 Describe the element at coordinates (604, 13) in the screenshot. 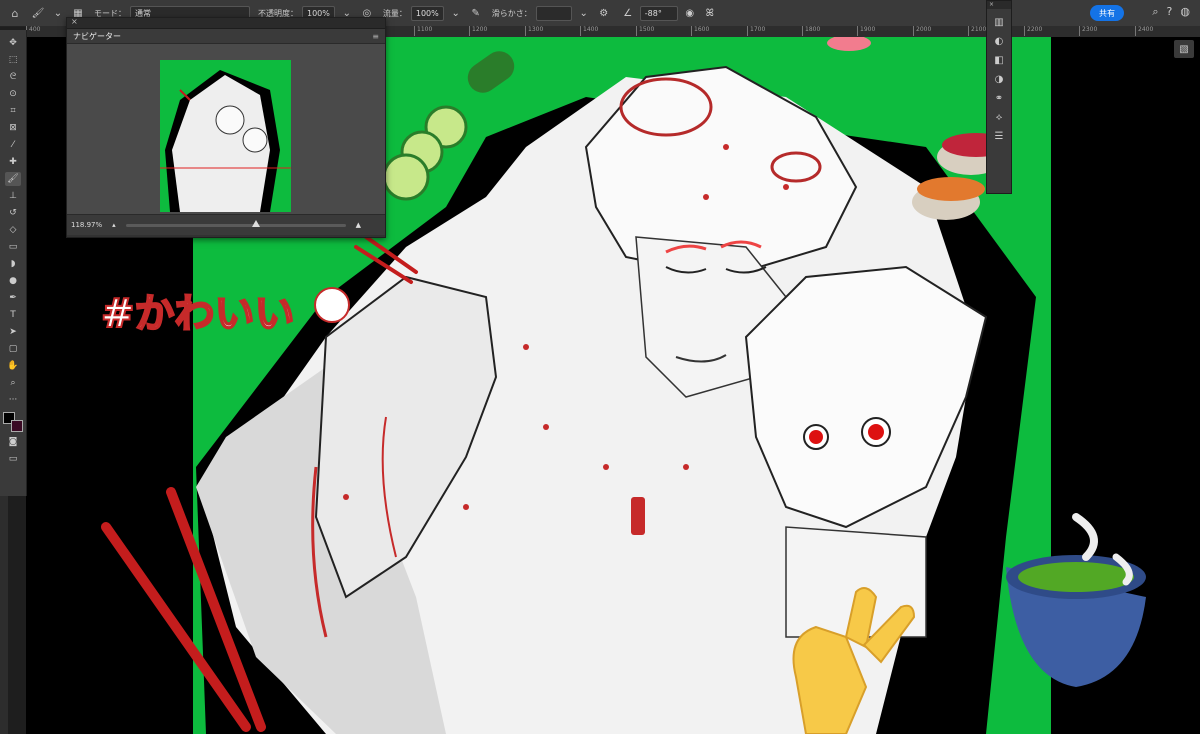

I see `gear-icon: ⚙` at that location.